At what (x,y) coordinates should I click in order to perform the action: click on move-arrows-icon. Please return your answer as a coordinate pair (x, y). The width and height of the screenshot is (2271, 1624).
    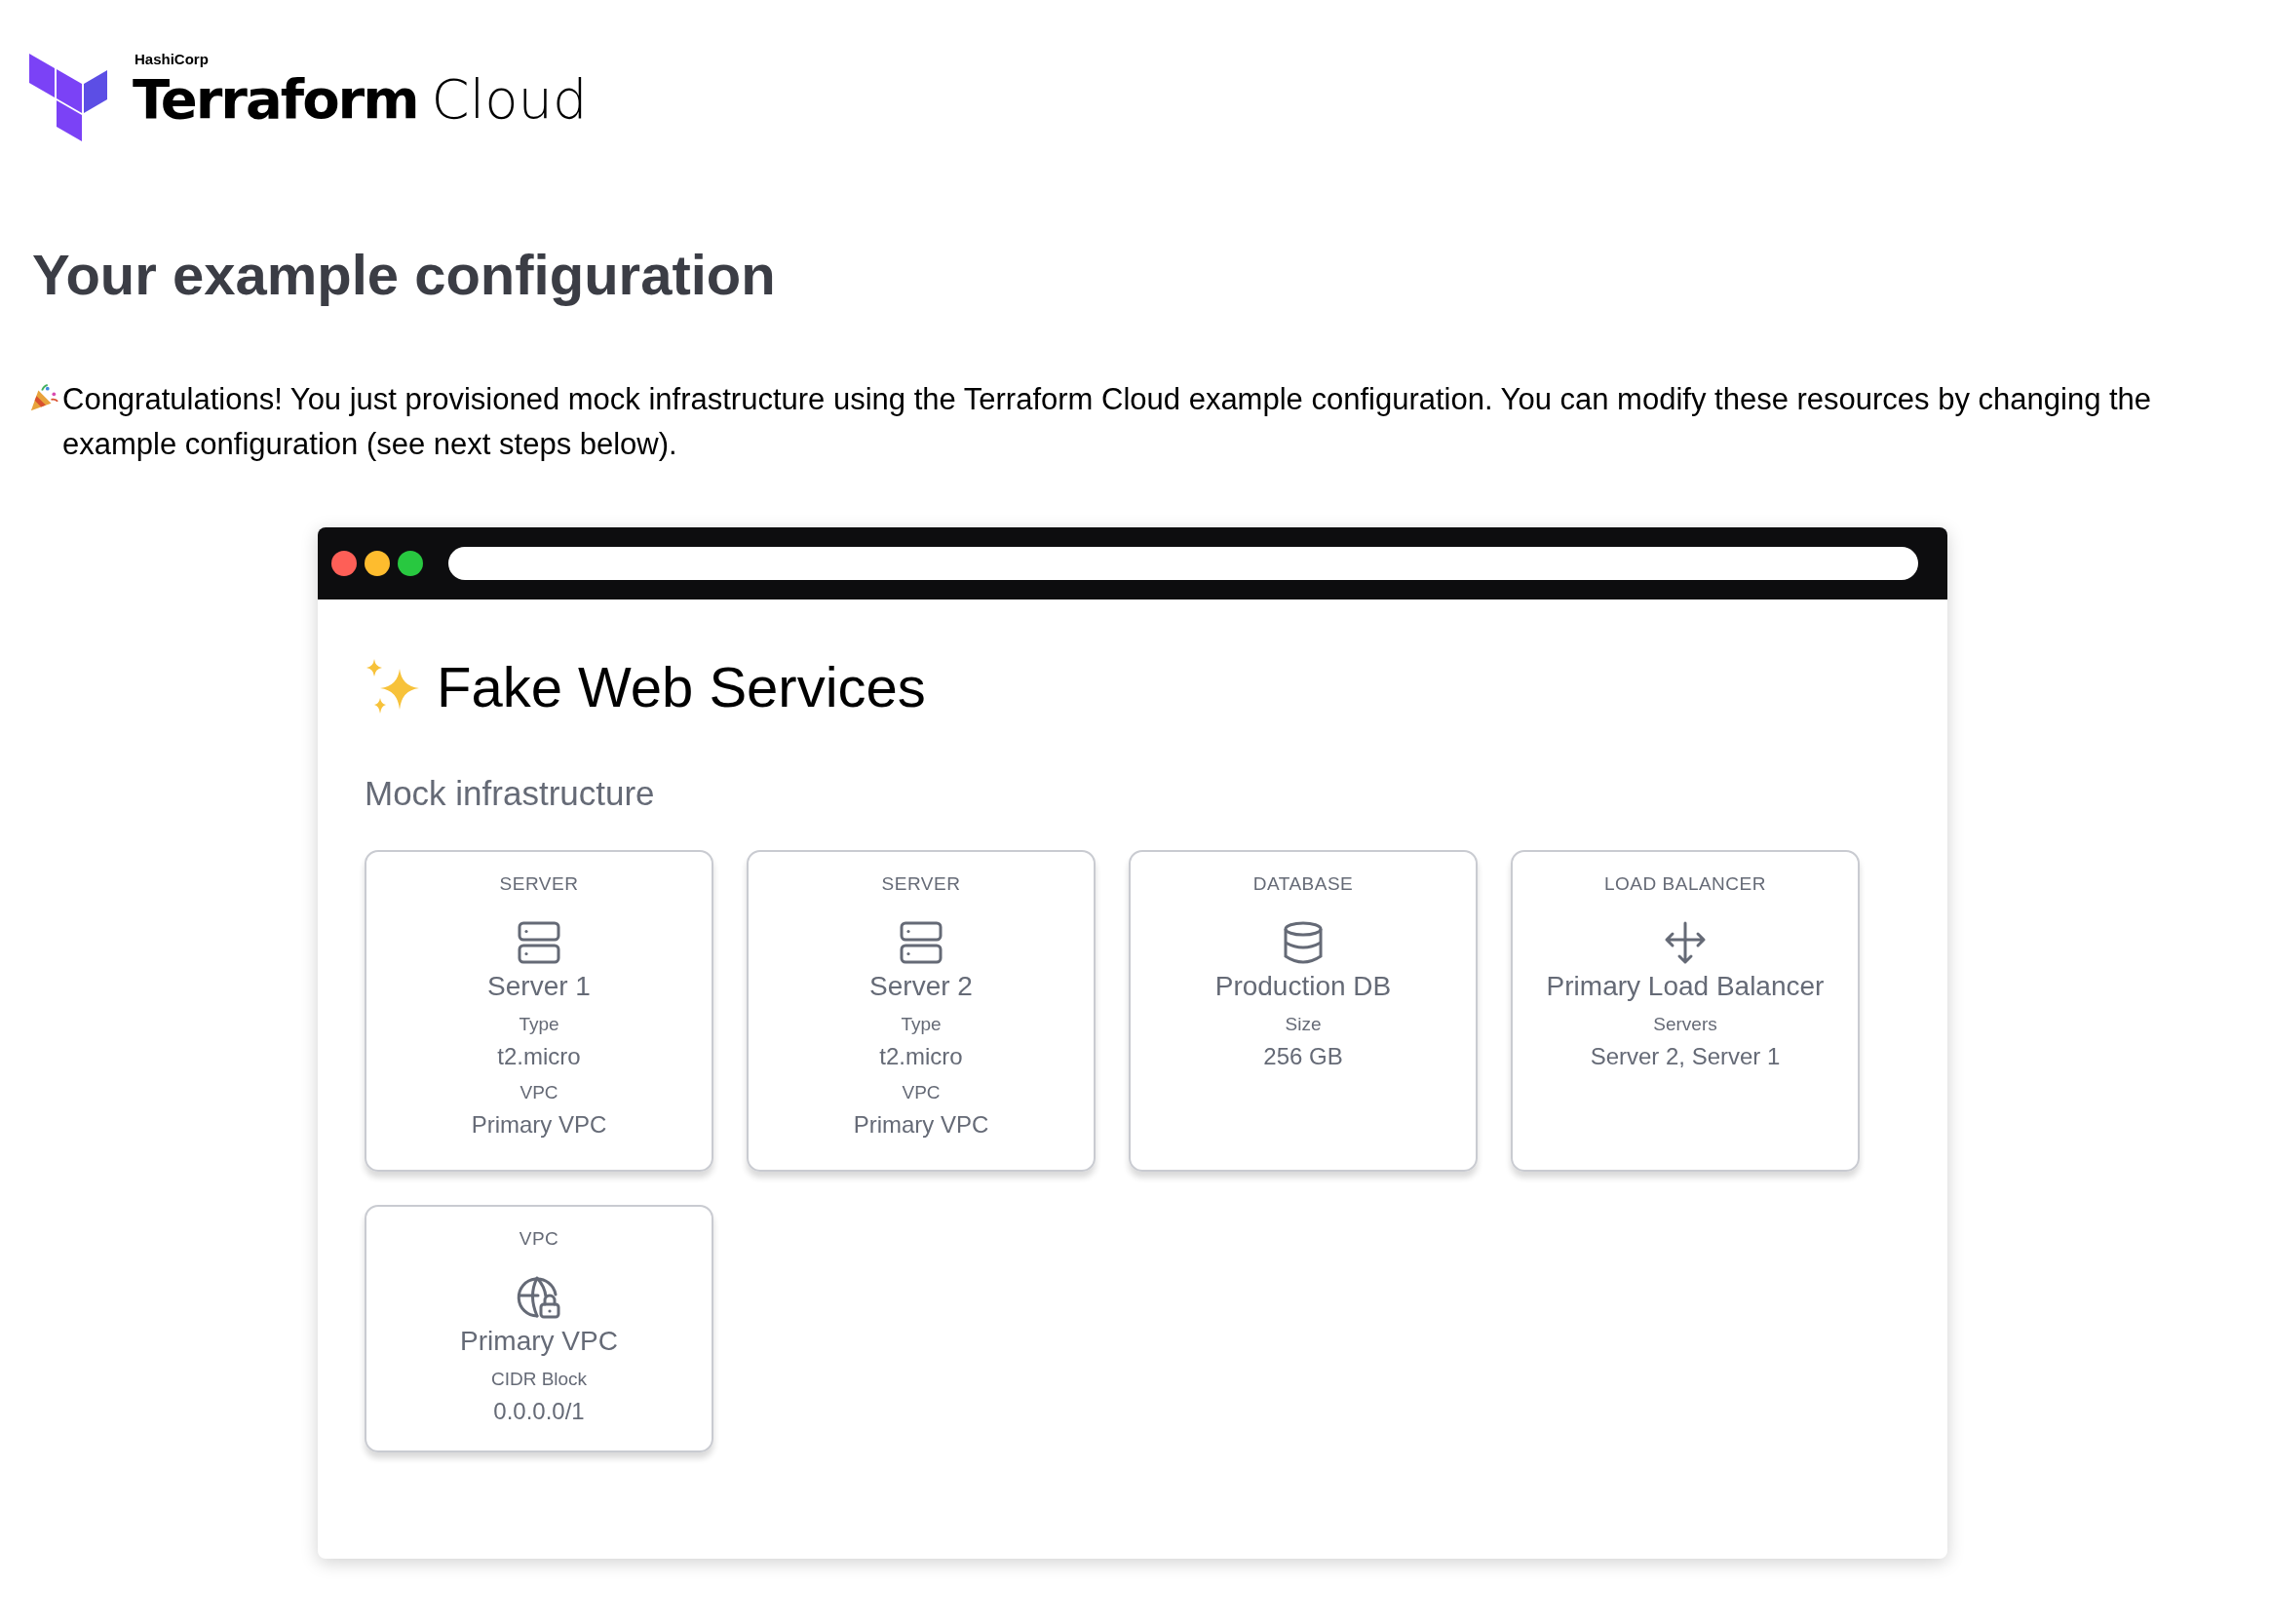
    Looking at the image, I should click on (1685, 942).